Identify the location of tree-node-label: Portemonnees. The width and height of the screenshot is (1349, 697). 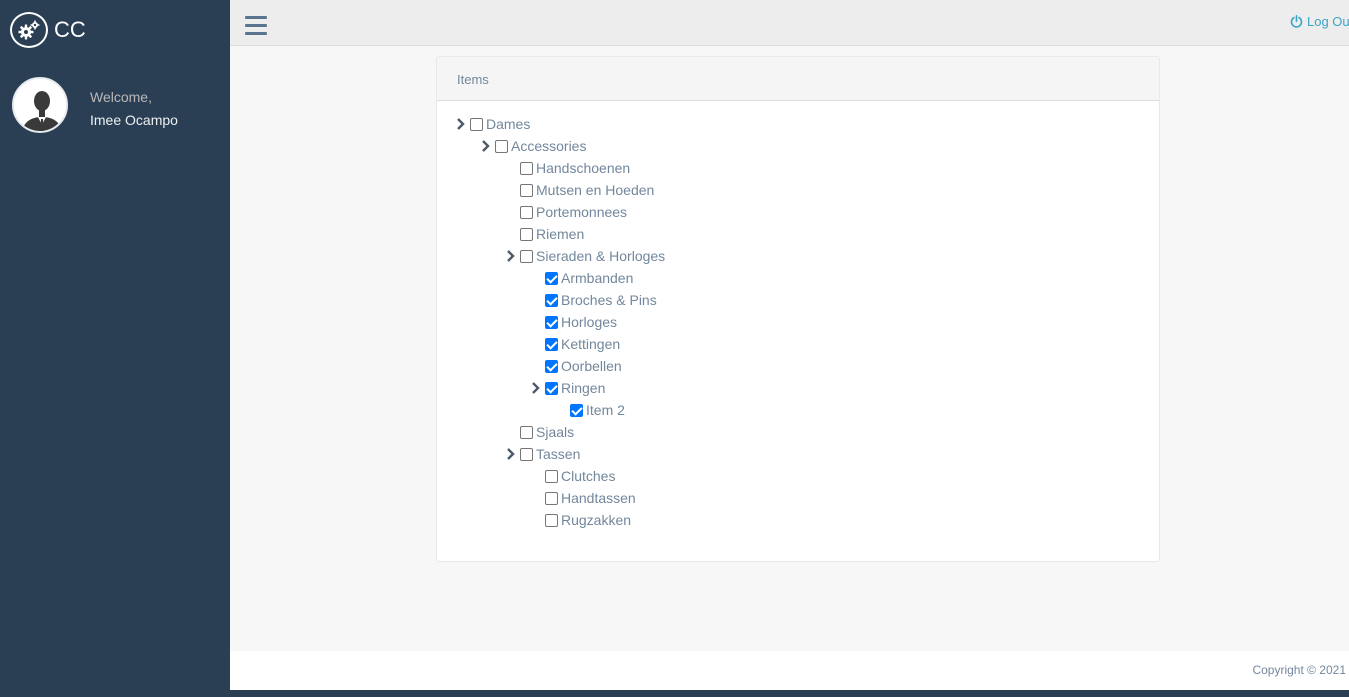
(581, 212).